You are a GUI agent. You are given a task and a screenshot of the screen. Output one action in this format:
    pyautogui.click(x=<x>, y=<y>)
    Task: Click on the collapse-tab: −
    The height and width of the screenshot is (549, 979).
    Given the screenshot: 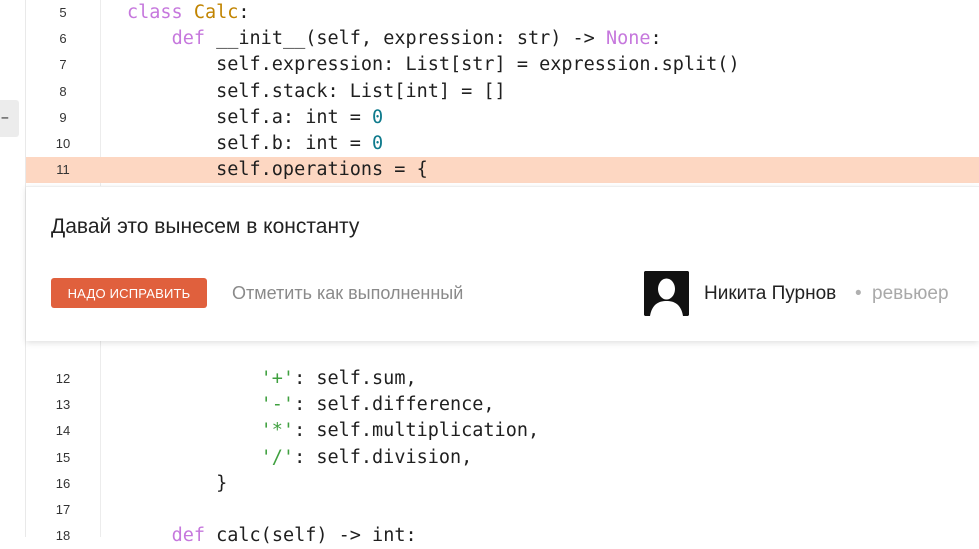 What is the action you would take?
    pyautogui.click(x=9, y=118)
    